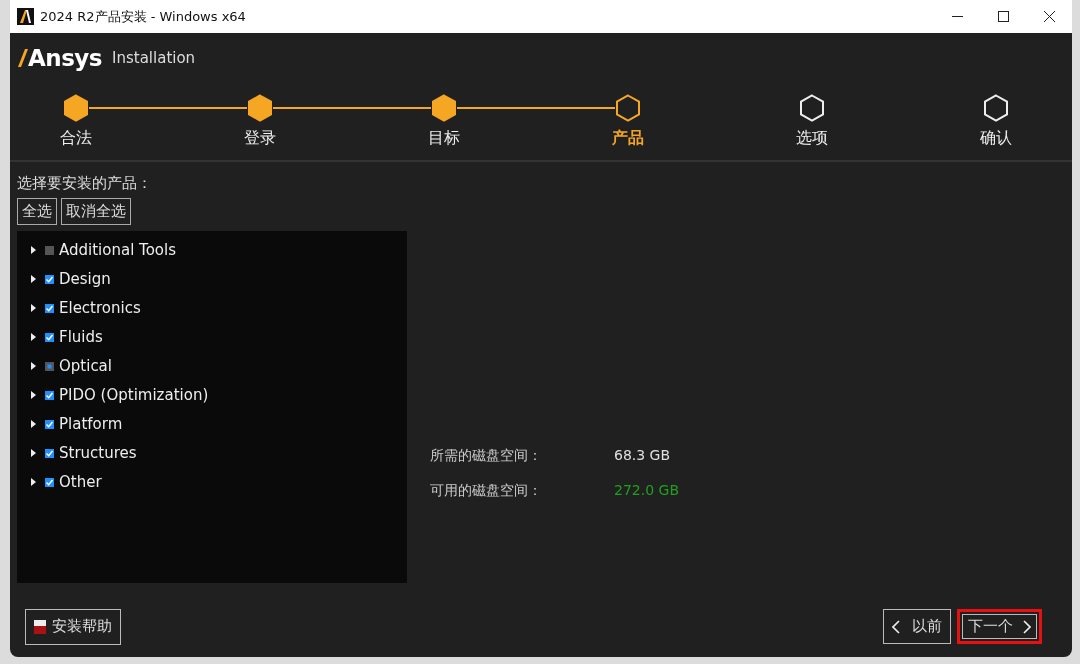 The width and height of the screenshot is (1080, 664). What do you see at coordinates (40, 626) in the screenshot?
I see `pdf-icon` at bounding box center [40, 626].